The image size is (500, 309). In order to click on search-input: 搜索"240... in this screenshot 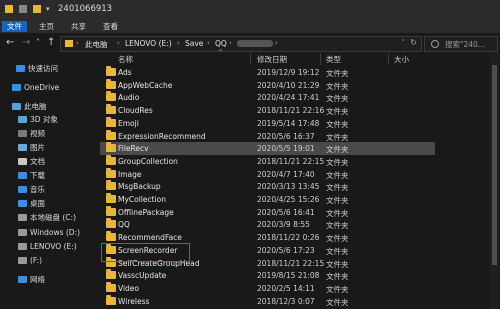, I will do `click(465, 44)`.